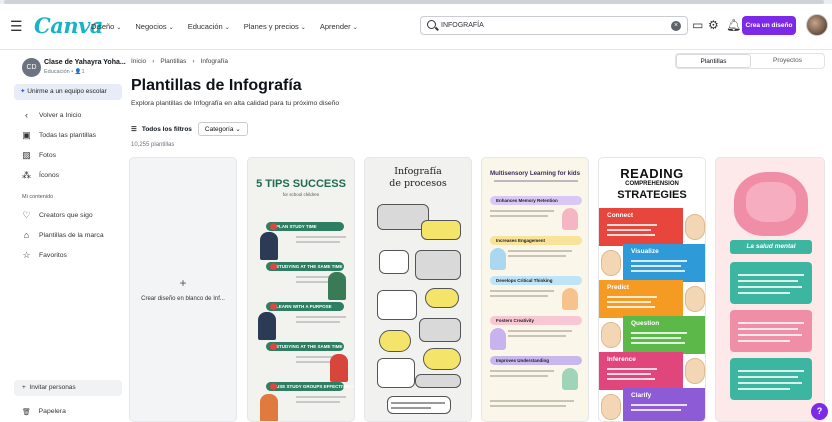 This screenshot has width=832, height=422. I want to click on search-input: INFOGRAFÍA ×, so click(554, 25).